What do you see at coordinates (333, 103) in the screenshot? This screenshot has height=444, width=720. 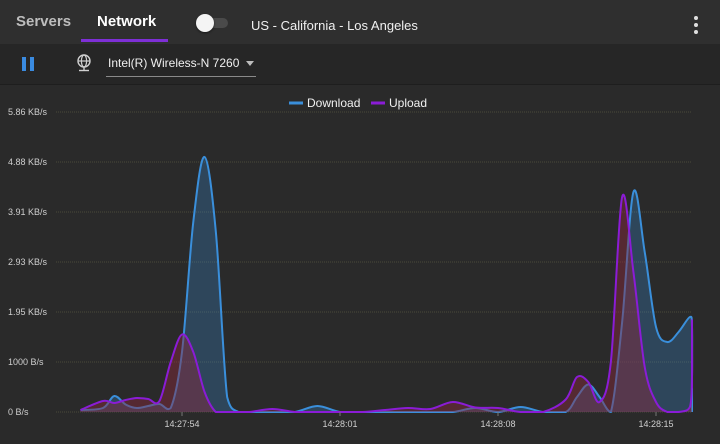 I see `download-legend-label: Download` at bounding box center [333, 103].